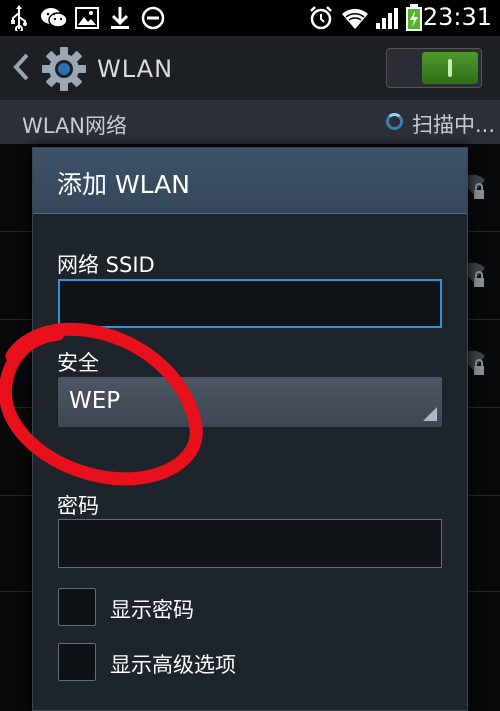 This screenshot has width=500, height=711. Describe the element at coordinates (250, 181) in the screenshot. I see `dialog-header: 添加 WLAN` at that location.